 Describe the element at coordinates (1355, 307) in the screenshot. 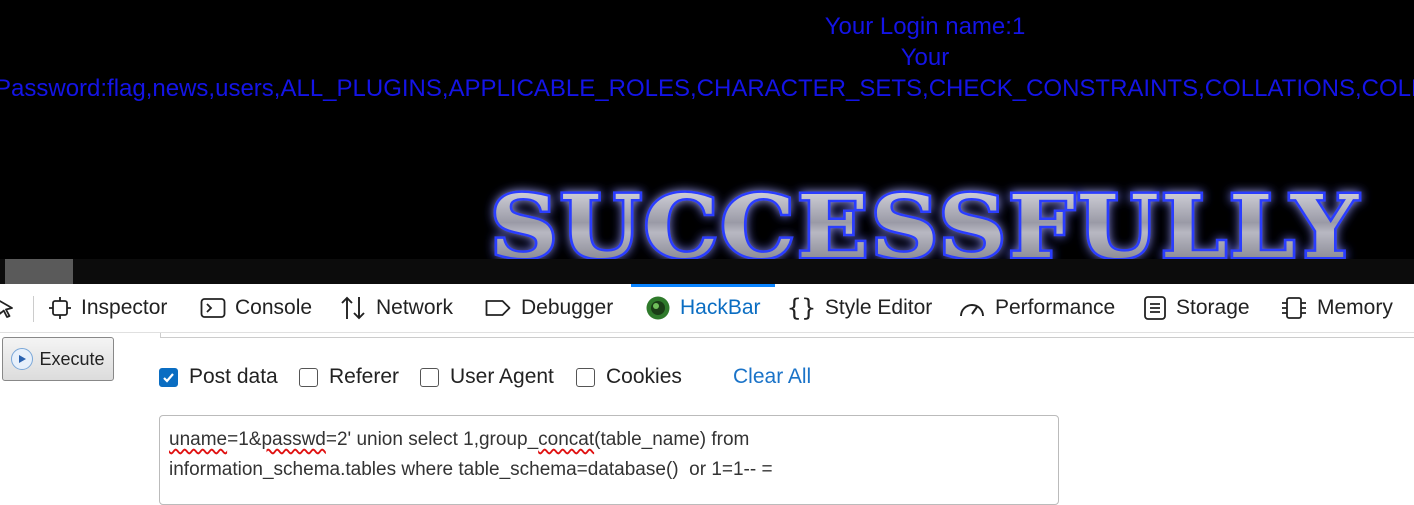

I see `tab-label: Memory` at that location.